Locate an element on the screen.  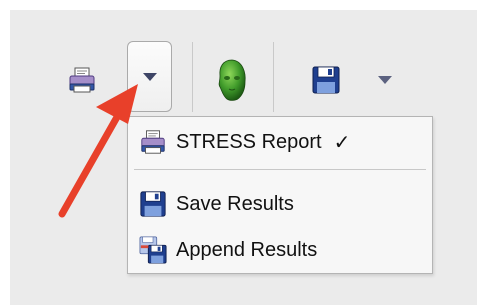
report-dropdown-button is located at coordinates (149, 76).